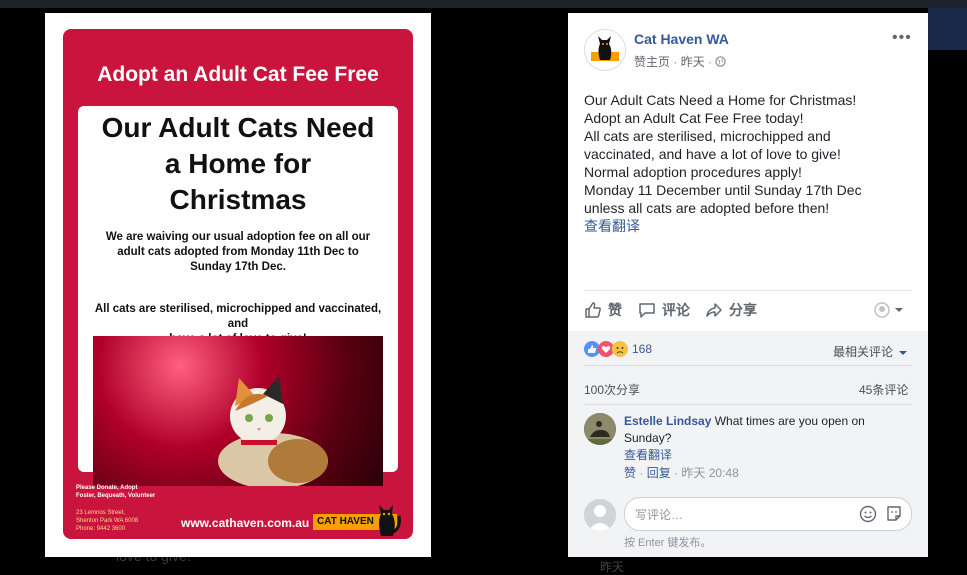 The image size is (967, 575). I want to click on post-timestamp: 昨天, so click(693, 62).